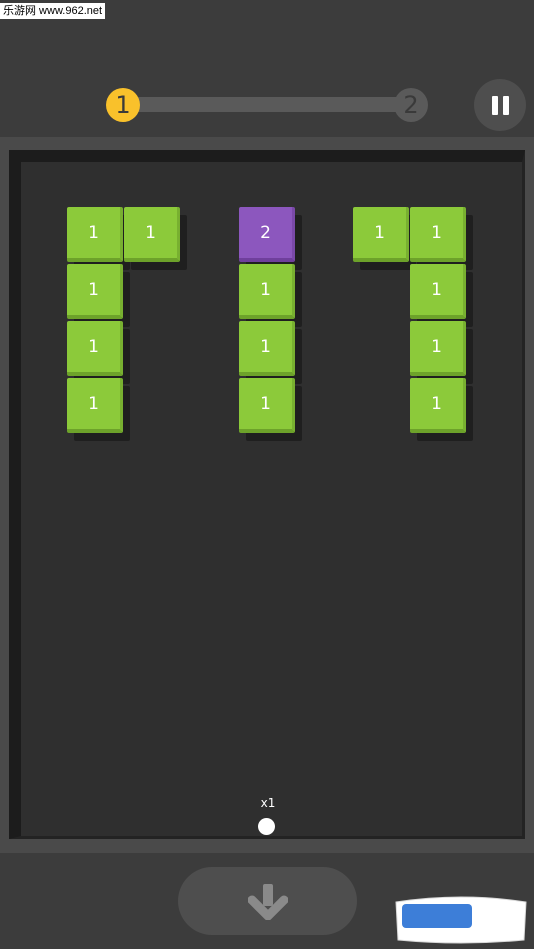 This screenshot has height=949, width=534. Describe the element at coordinates (266, 826) in the screenshot. I see `ball` at that location.